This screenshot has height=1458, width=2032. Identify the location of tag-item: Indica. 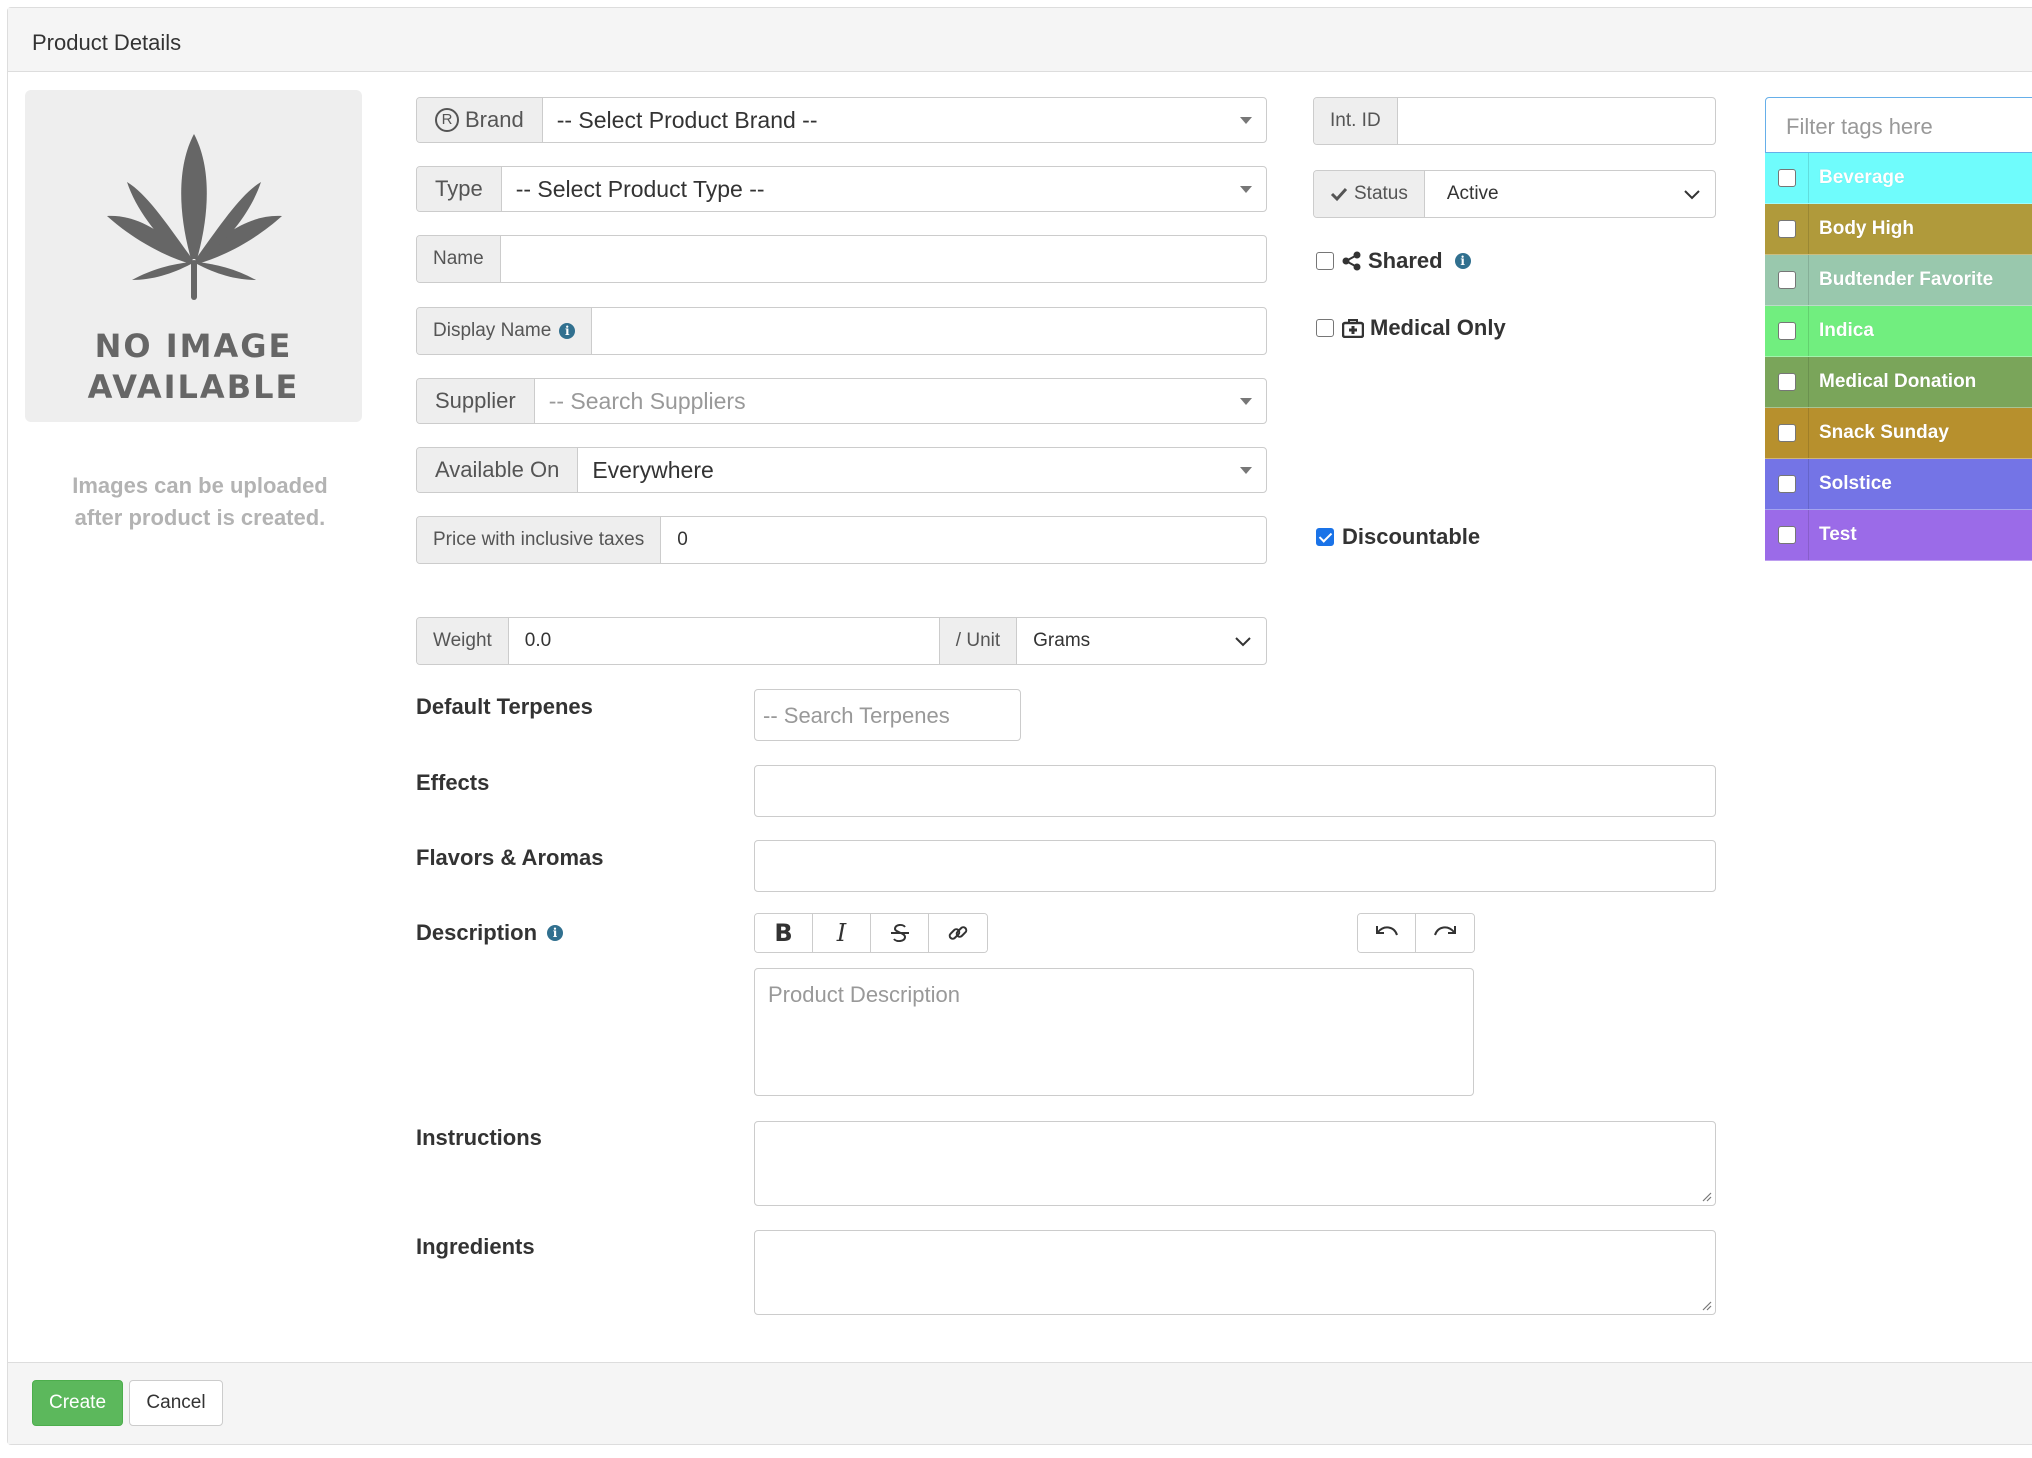
(1898, 331).